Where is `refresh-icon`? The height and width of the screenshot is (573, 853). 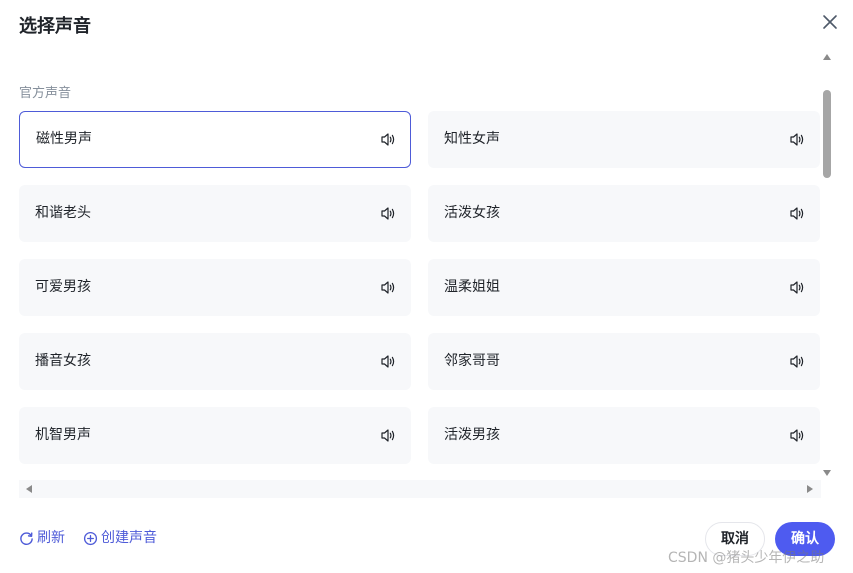 refresh-icon is located at coordinates (26, 538).